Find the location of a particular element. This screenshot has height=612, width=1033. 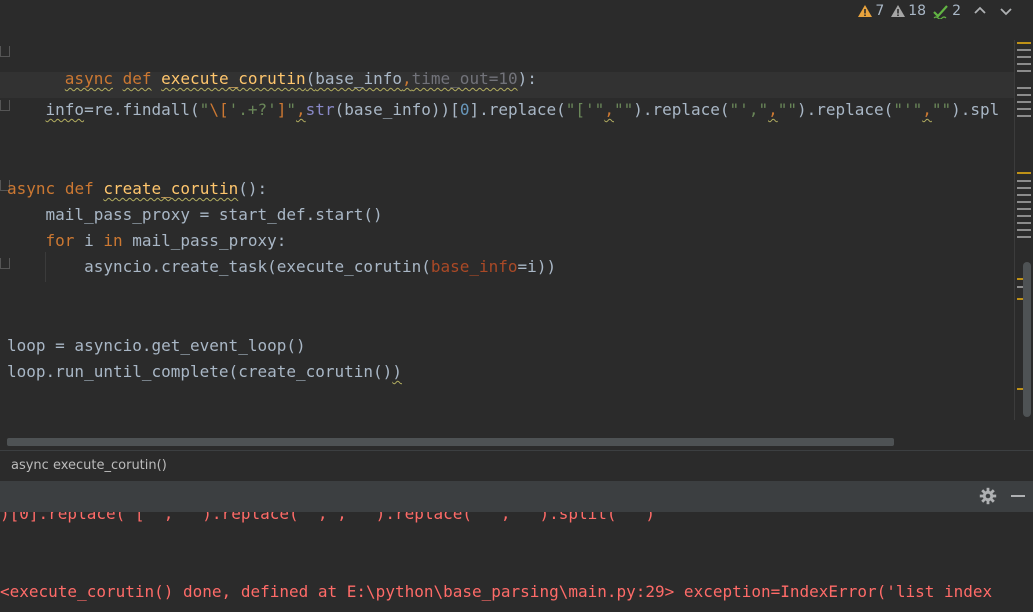

code-line-8: for i in mail_pass_proxy: is located at coordinates (166, 240).